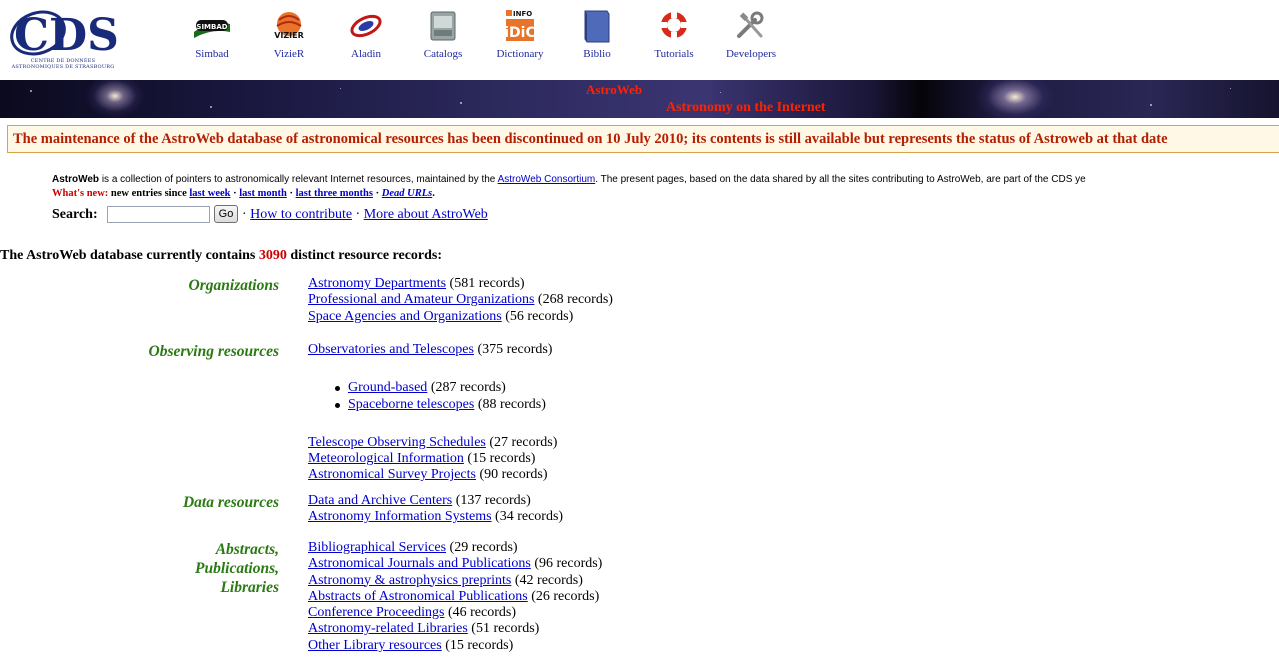 The width and height of the screenshot is (1279, 669). I want to click on ground-based-link: Ground-based, so click(387, 387).